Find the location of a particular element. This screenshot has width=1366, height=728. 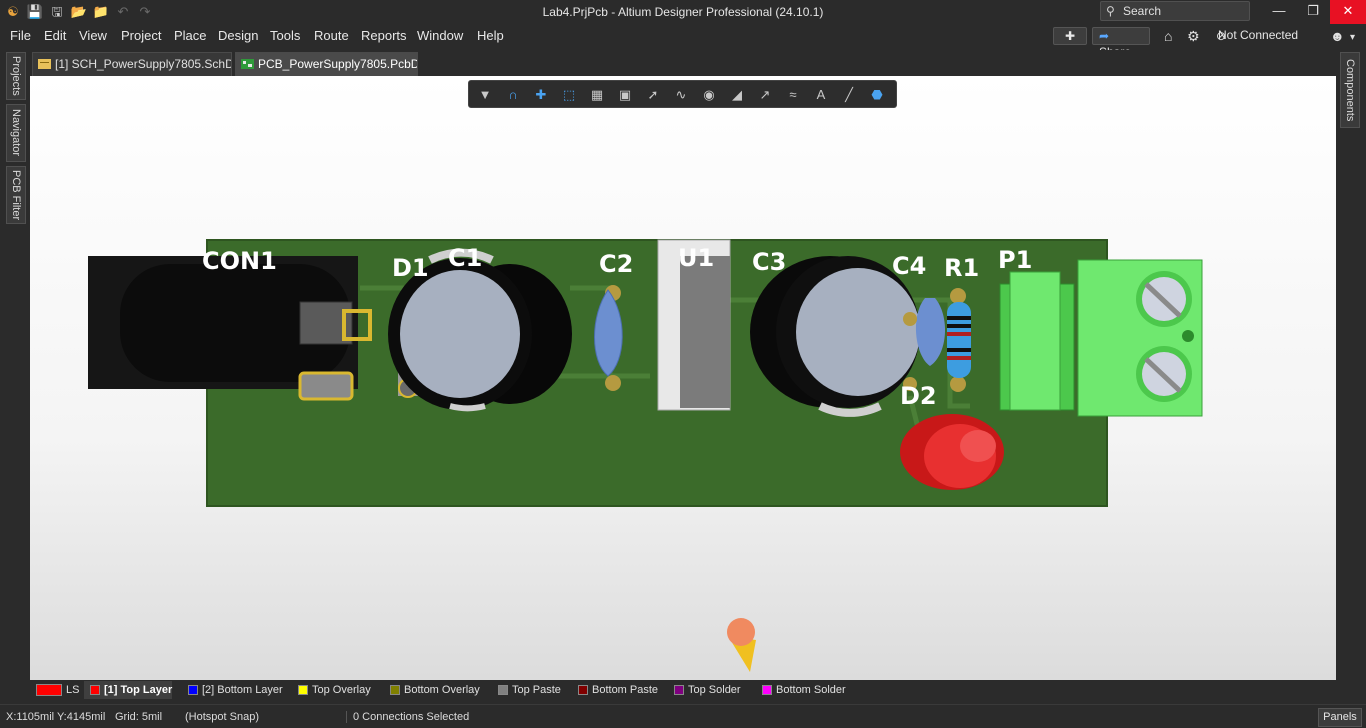

selection-status: 0 Connections Selected is located at coordinates (407, 717).